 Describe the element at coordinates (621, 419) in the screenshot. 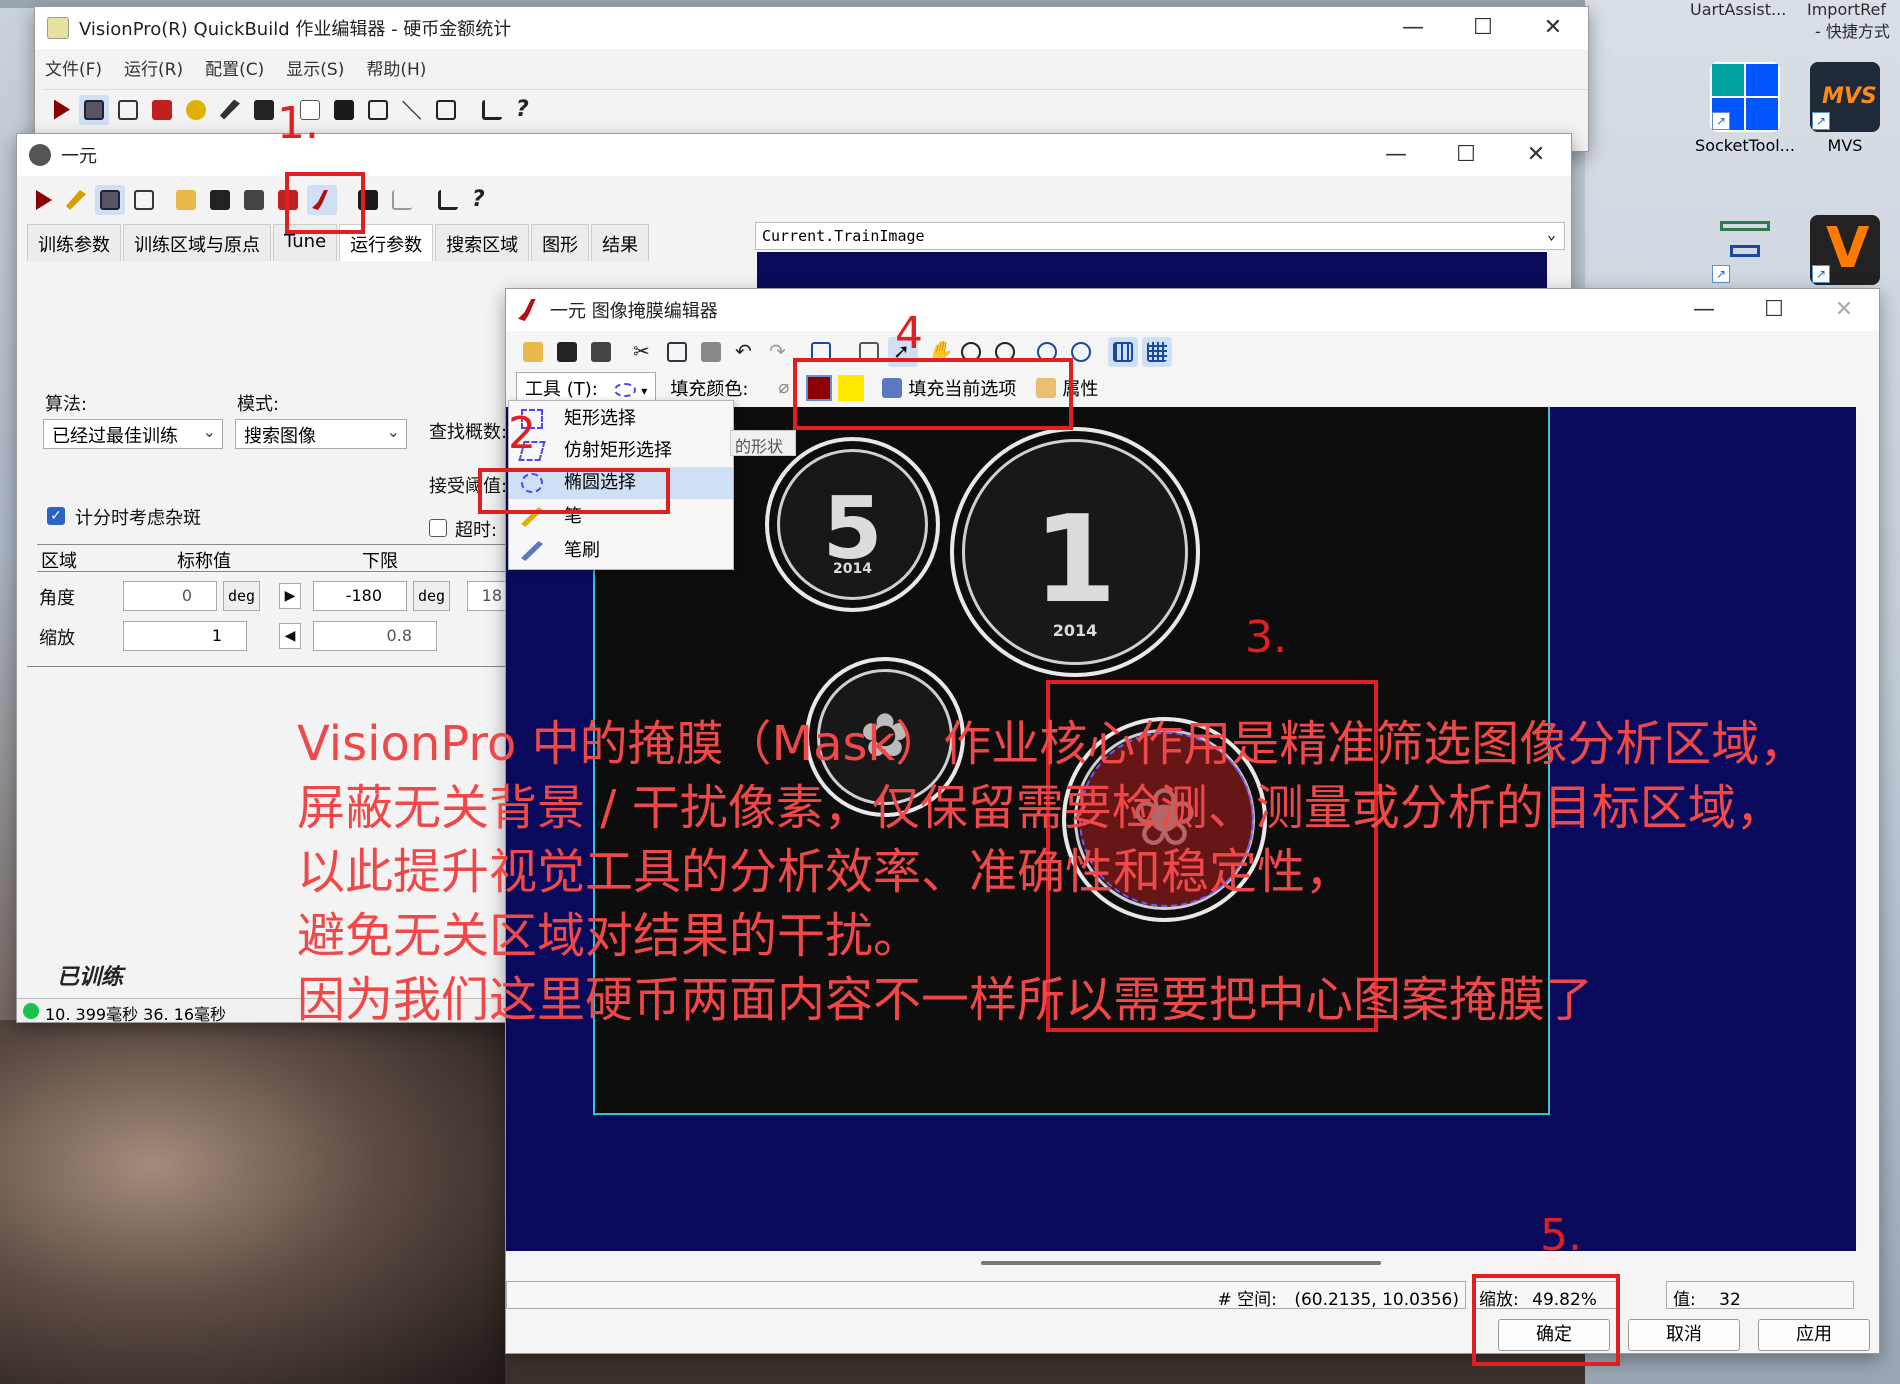

I see `menu-item-rect-select: 矩形选择` at that location.